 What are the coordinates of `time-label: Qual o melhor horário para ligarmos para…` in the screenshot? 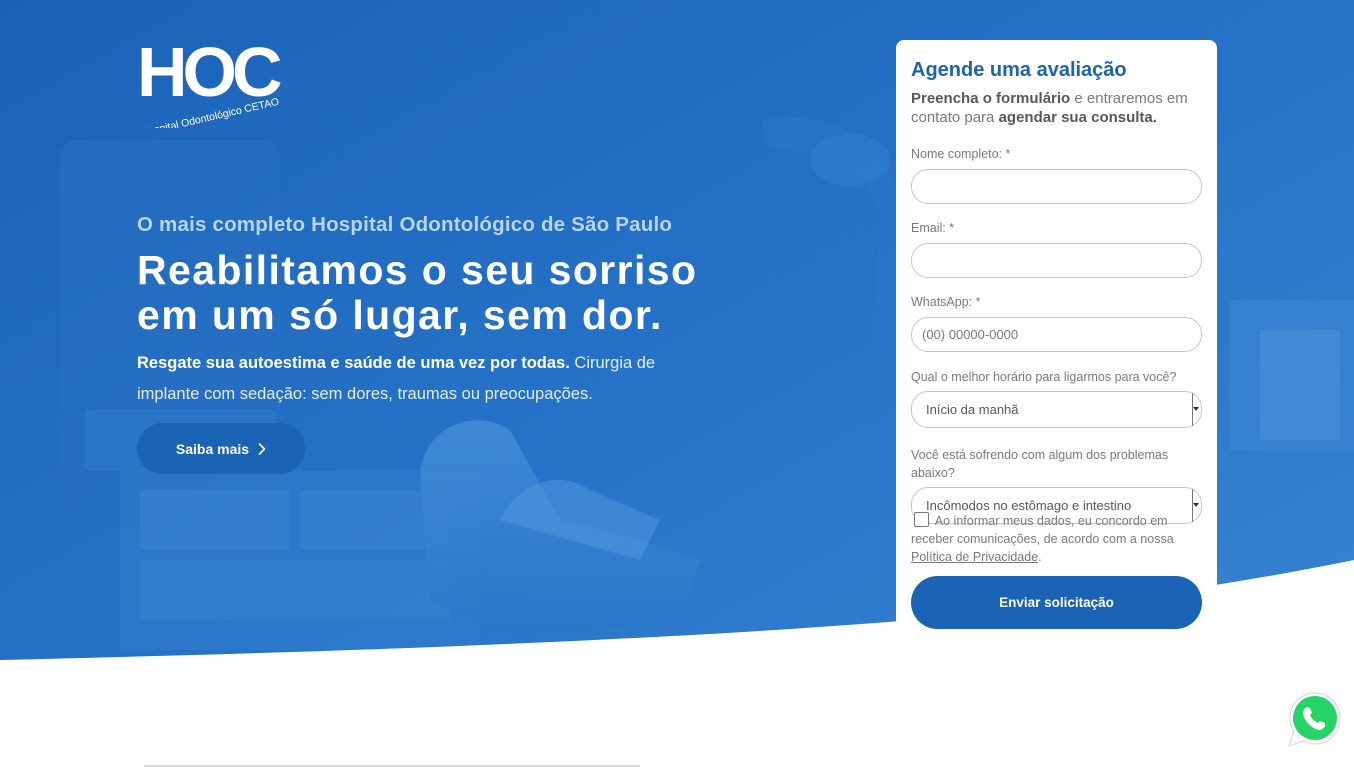 It's located at (1044, 377).